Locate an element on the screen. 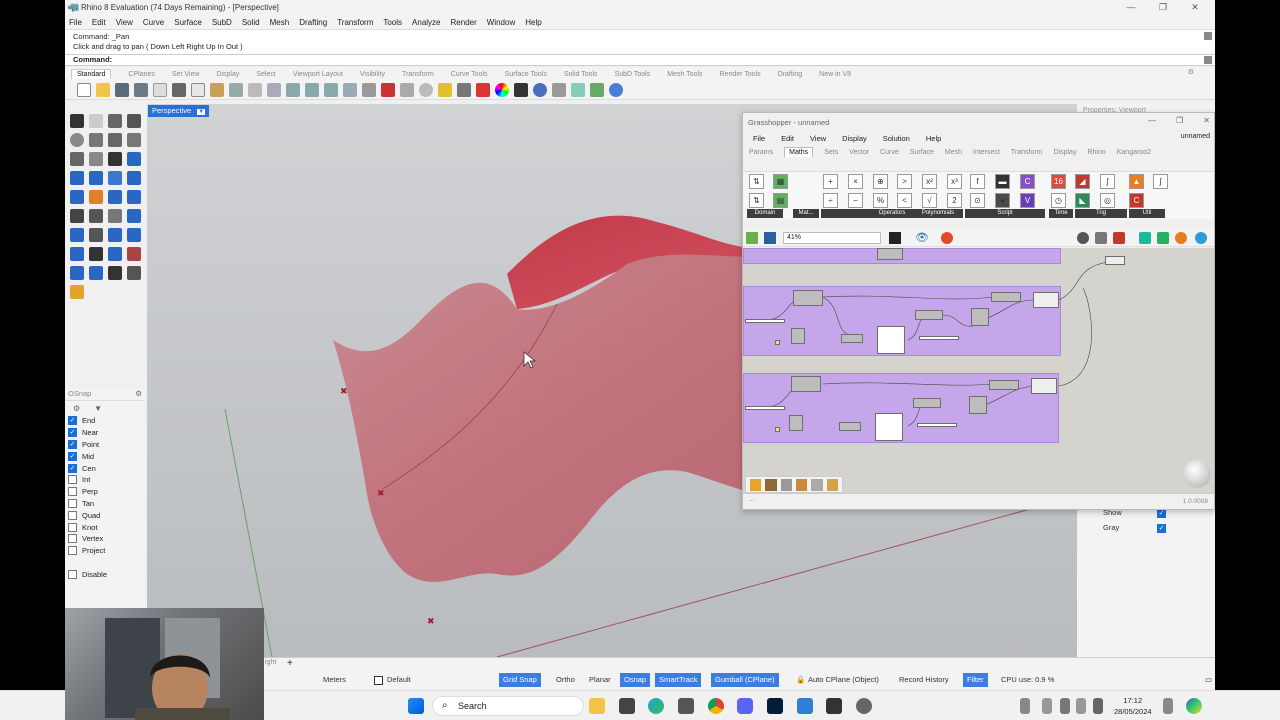 This screenshot has width=1280, height=720. menu-edit: Edit is located at coordinates (99, 22).